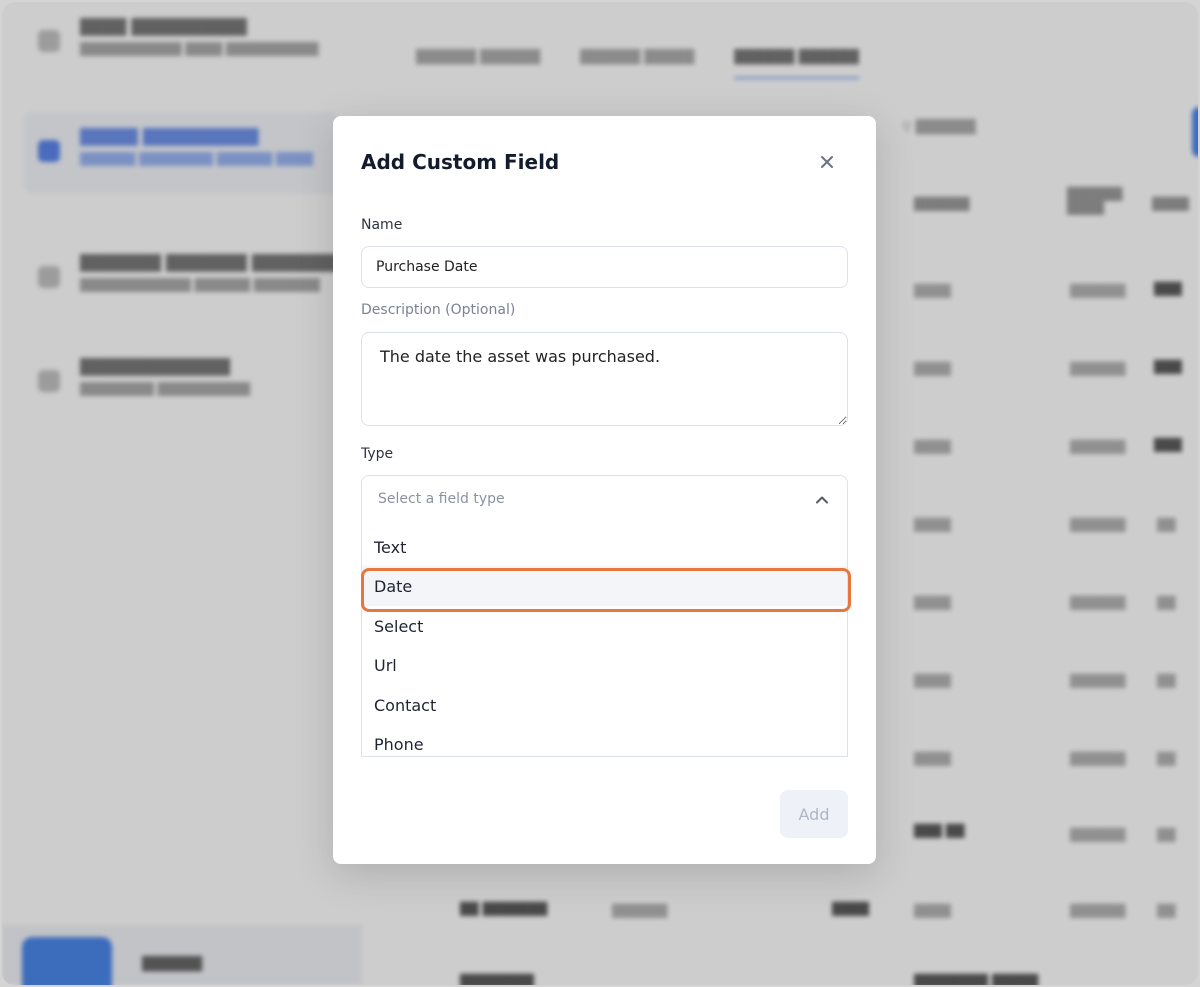 This screenshot has width=1200, height=987. What do you see at coordinates (604, 586) in the screenshot?
I see `option-date: Date` at bounding box center [604, 586].